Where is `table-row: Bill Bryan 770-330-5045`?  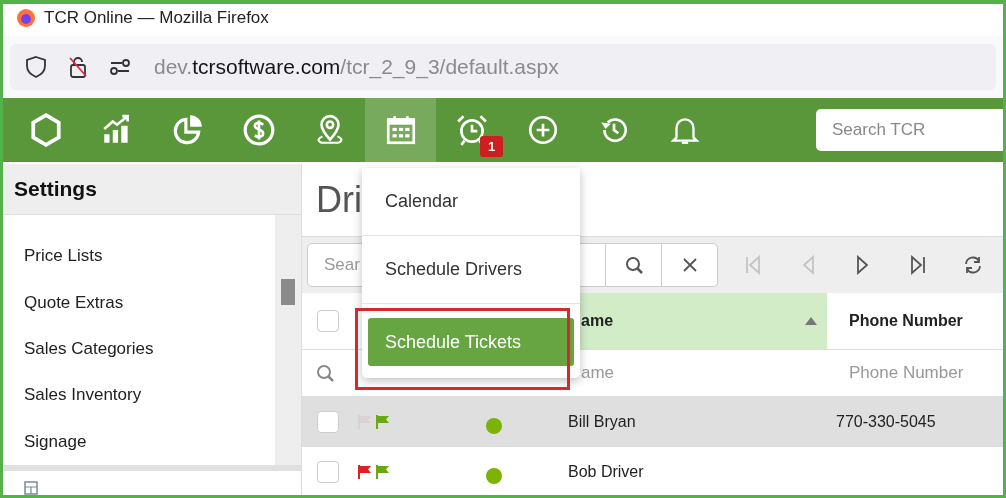 table-row: Bill Bryan 770-330-5045 is located at coordinates (654, 422).